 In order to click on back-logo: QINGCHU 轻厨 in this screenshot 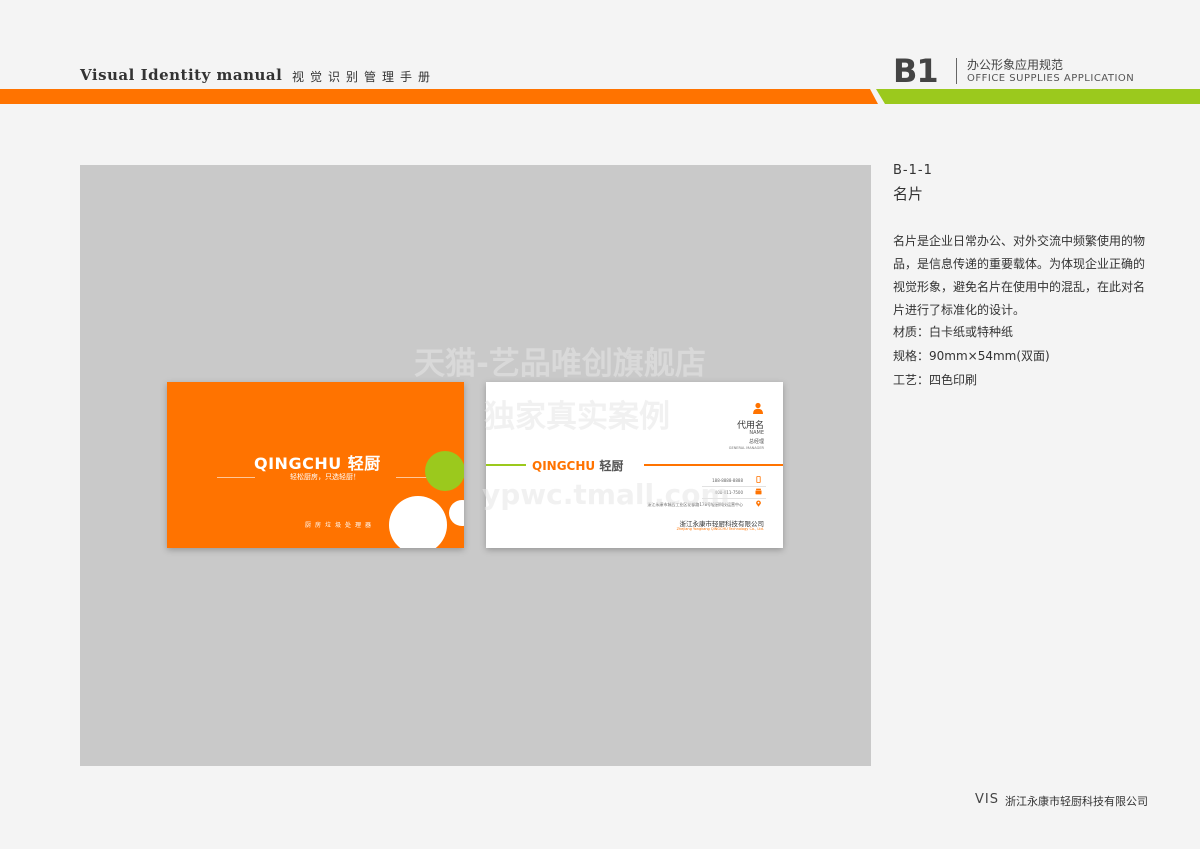, I will do `click(577, 465)`.